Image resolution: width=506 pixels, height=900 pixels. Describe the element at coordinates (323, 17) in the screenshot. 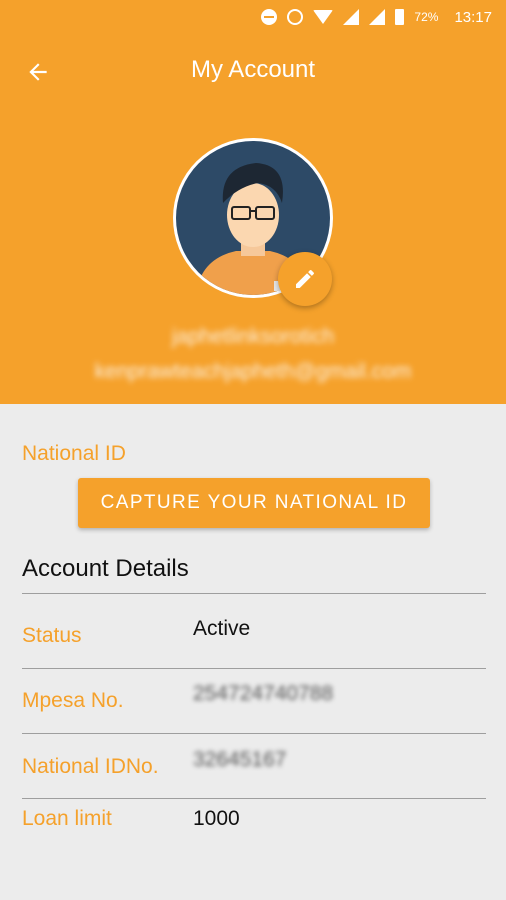

I see `wifi-icon` at that location.